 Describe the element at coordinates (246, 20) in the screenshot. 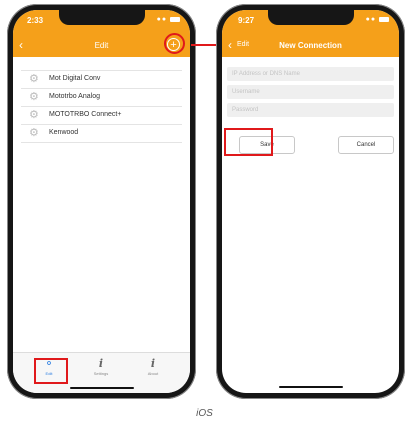

I see `status-time: 9:27` at that location.